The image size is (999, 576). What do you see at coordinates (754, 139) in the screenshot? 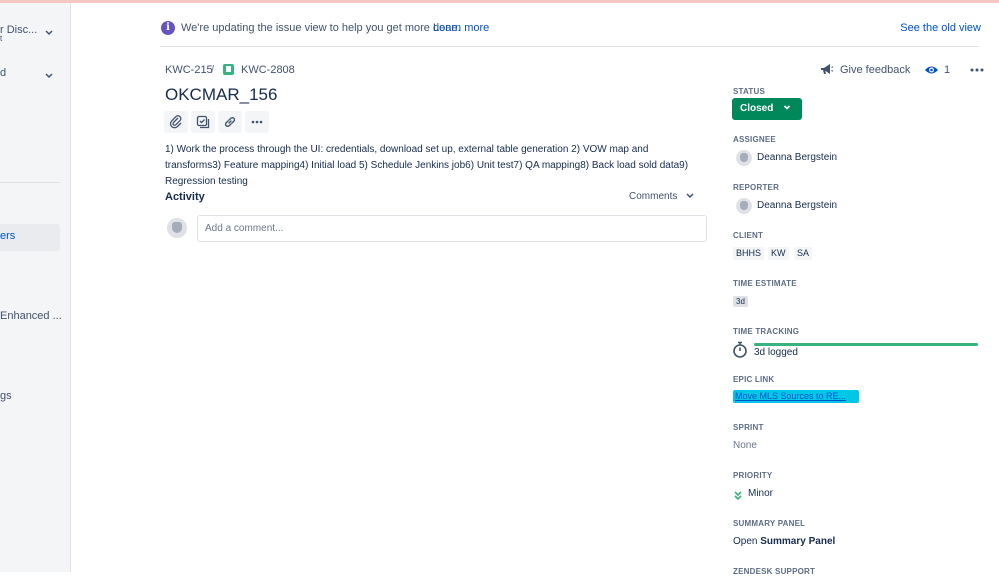
I see `assignee-label: ASSIGNEE` at bounding box center [754, 139].